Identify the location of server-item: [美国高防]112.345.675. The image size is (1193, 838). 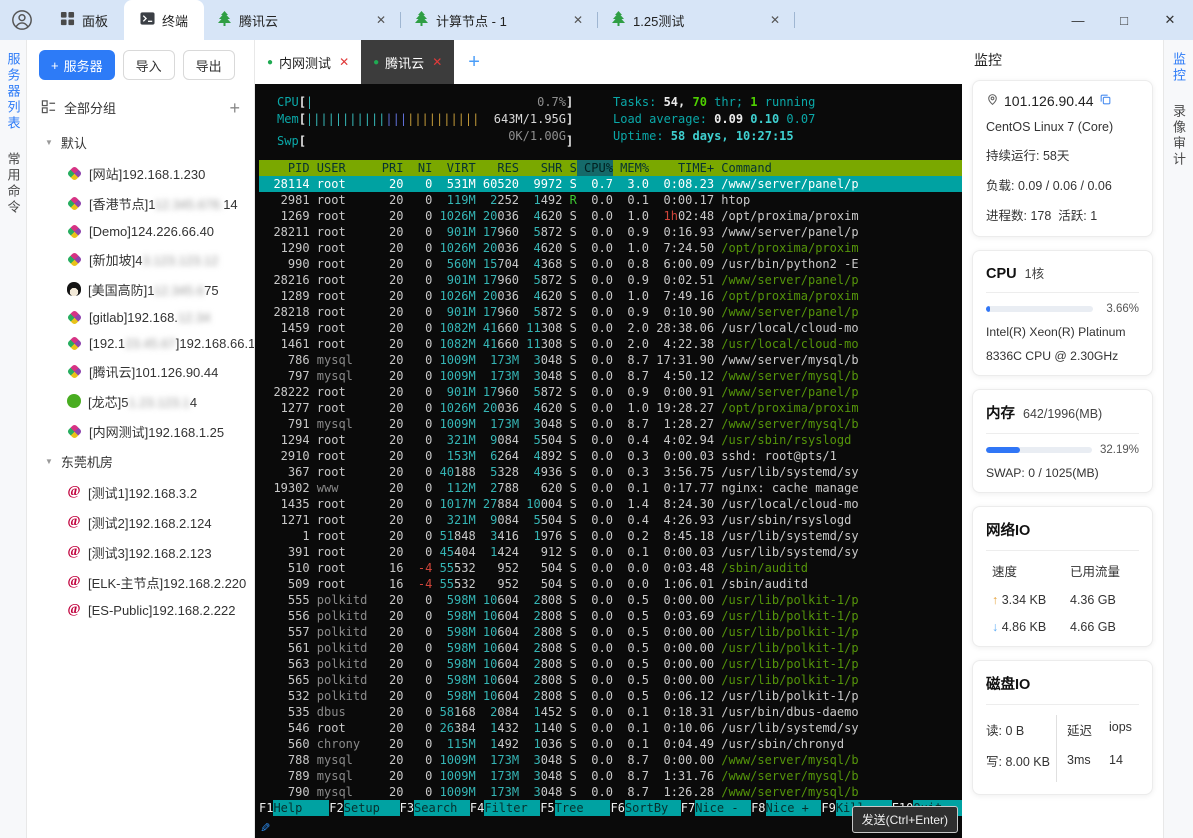
(140, 289).